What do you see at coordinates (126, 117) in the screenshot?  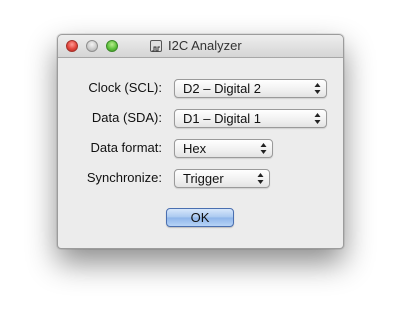 I see `data-label: Data (SDA):` at bounding box center [126, 117].